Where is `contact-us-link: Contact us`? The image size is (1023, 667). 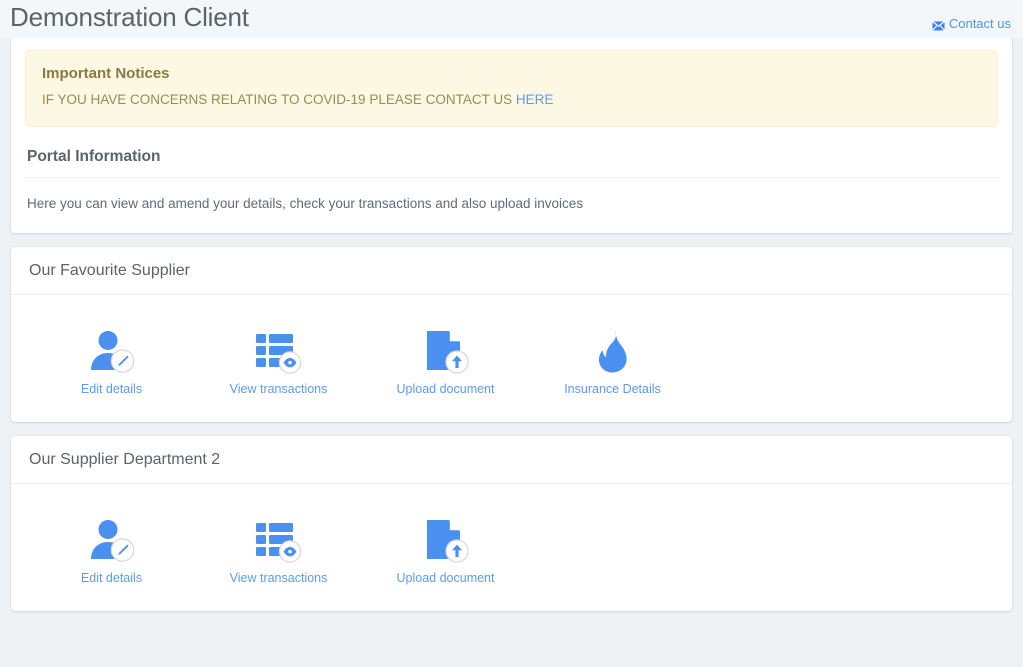 contact-us-link: Contact us is located at coordinates (971, 23).